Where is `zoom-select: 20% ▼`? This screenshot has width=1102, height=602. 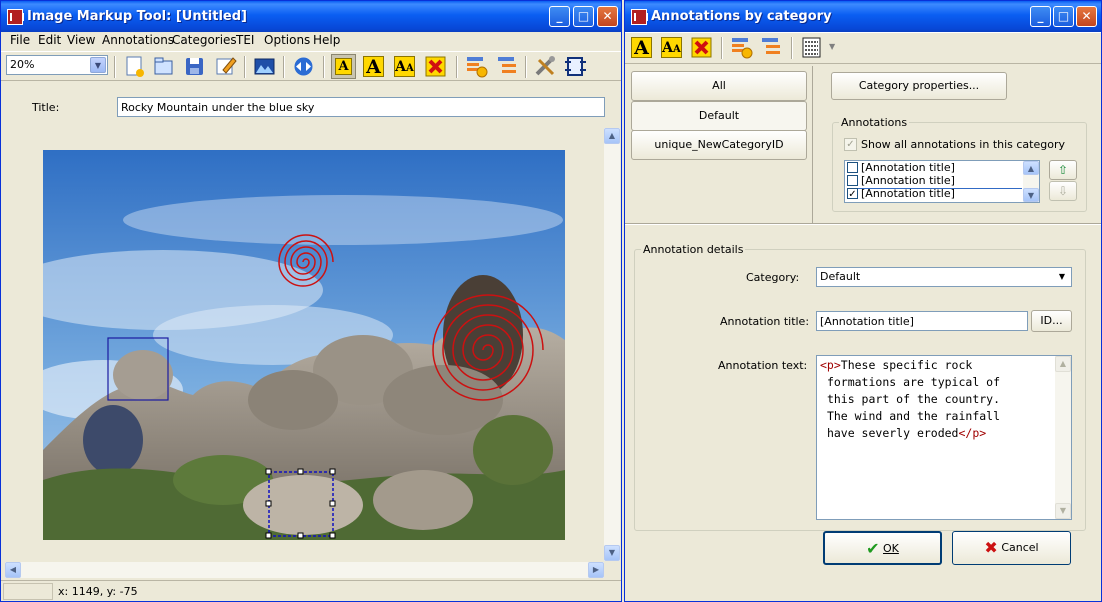 zoom-select: 20% ▼ is located at coordinates (57, 65).